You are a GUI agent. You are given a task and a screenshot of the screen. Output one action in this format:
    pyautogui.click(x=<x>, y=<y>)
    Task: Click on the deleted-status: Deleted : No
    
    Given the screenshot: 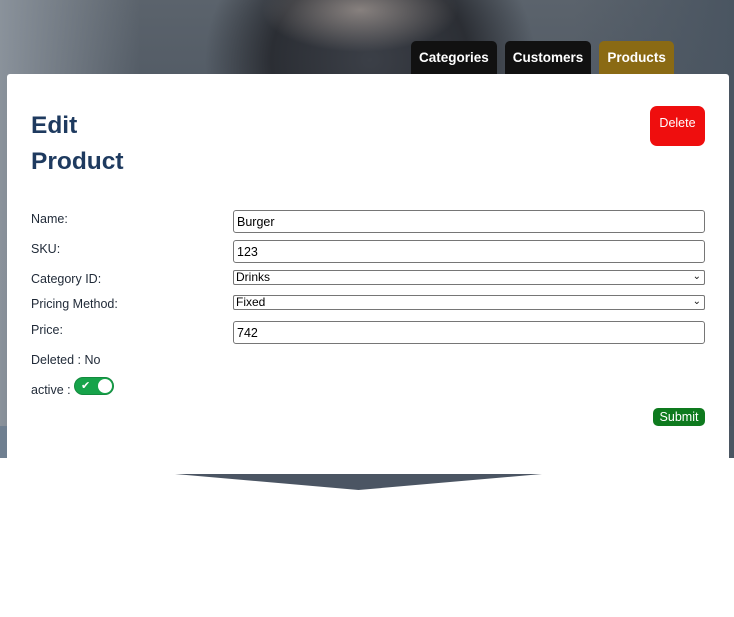 What is the action you would take?
    pyautogui.click(x=66, y=360)
    